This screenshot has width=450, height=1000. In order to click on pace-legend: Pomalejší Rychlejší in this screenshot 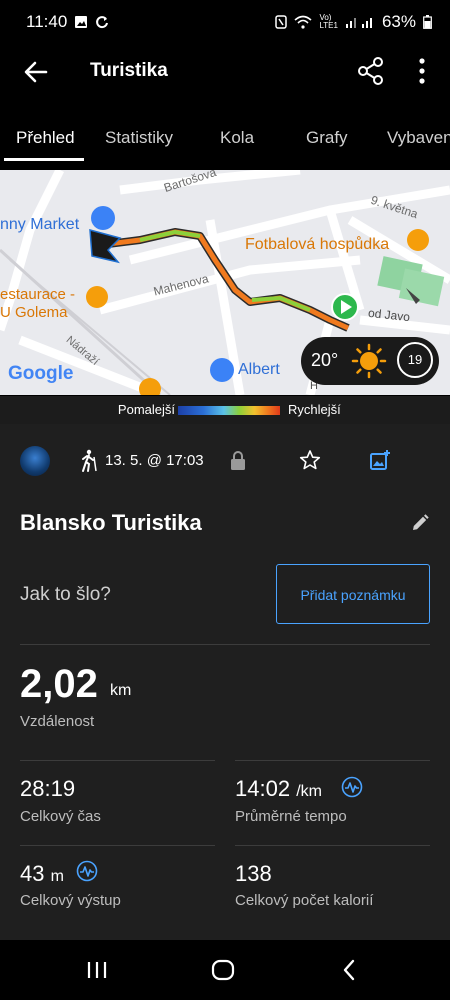, I will do `click(225, 410)`.